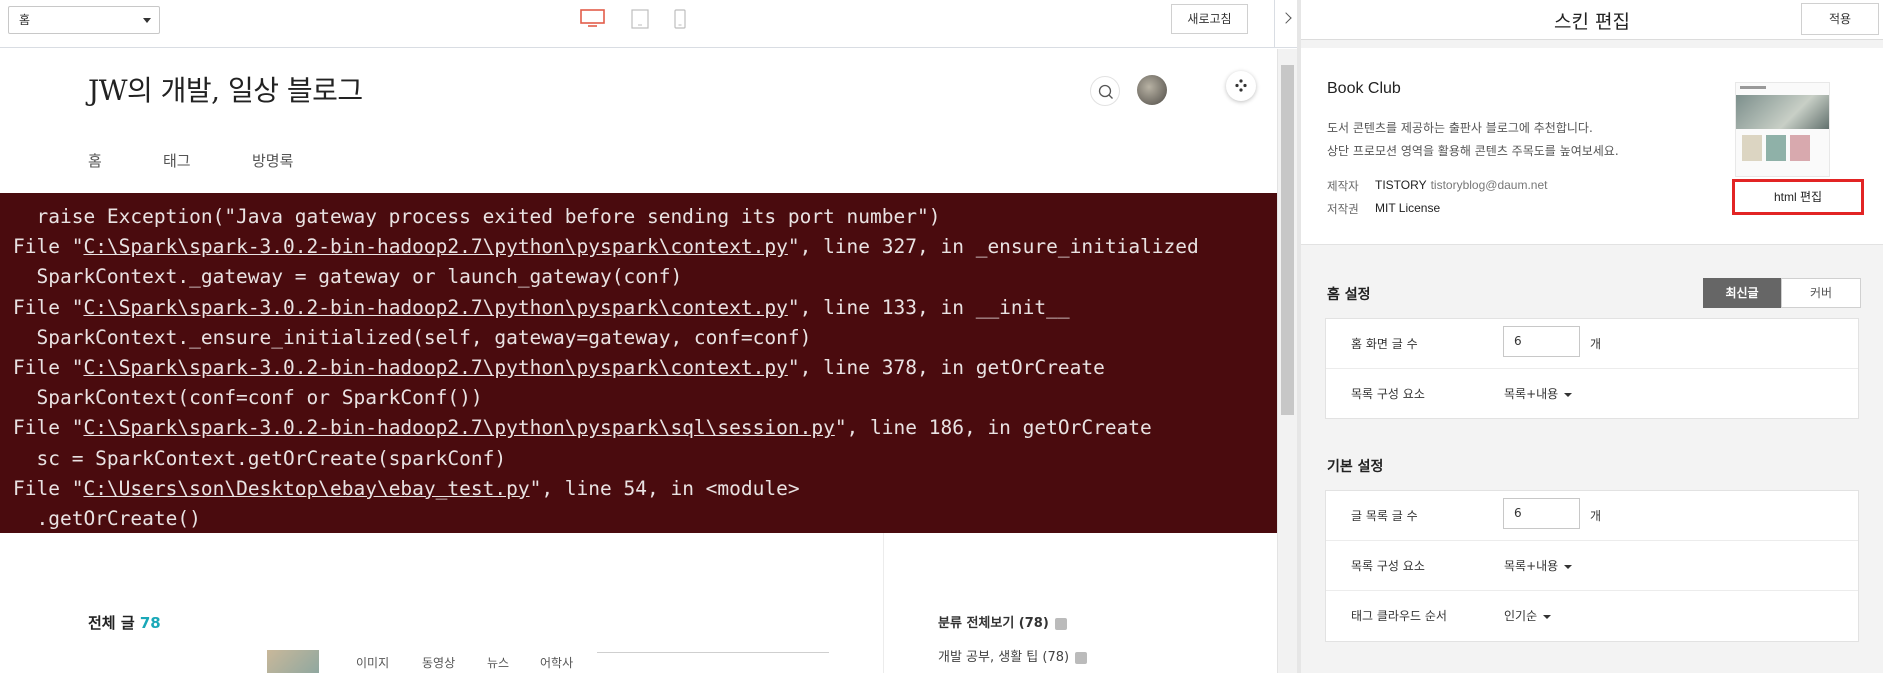 The height and width of the screenshot is (673, 1883). Describe the element at coordinates (1152, 90) in the screenshot. I see `avatar` at that location.